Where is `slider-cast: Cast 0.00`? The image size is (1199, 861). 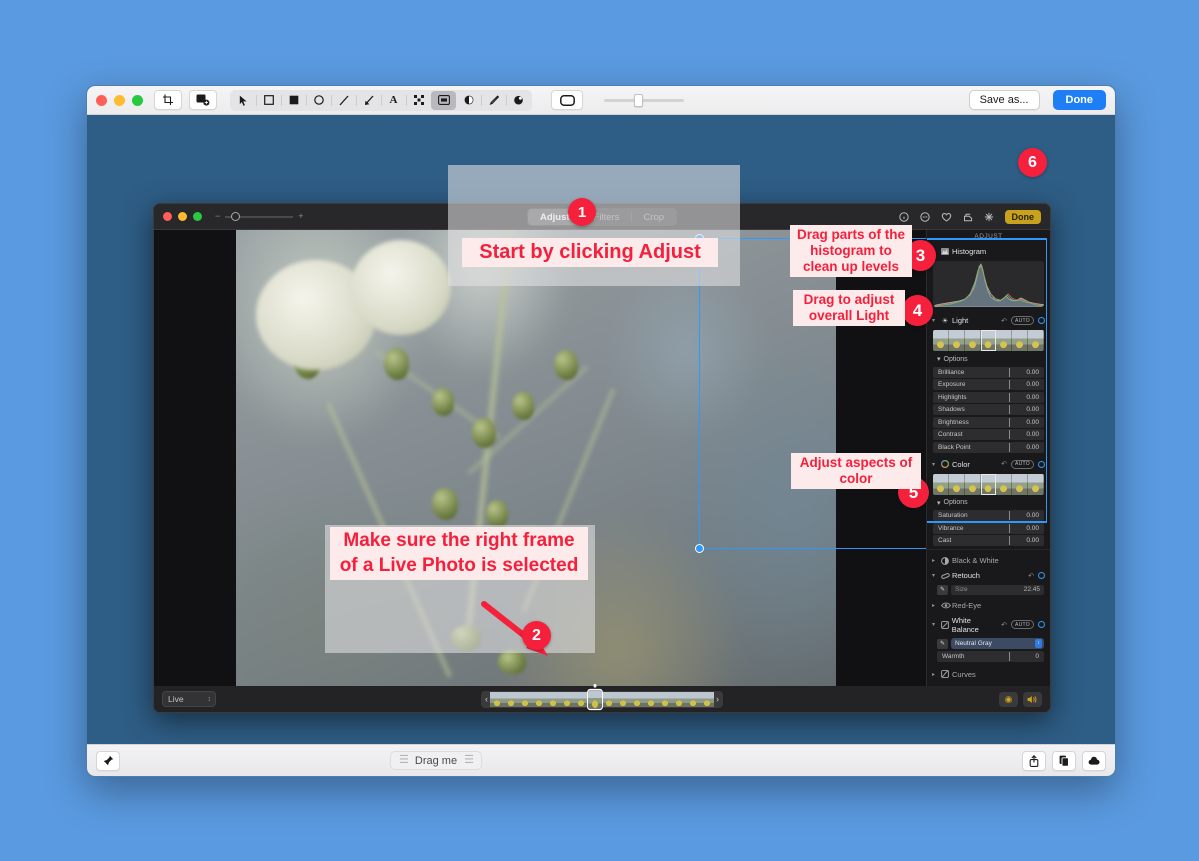
slider-cast: Cast 0.00 is located at coordinates (988, 540).